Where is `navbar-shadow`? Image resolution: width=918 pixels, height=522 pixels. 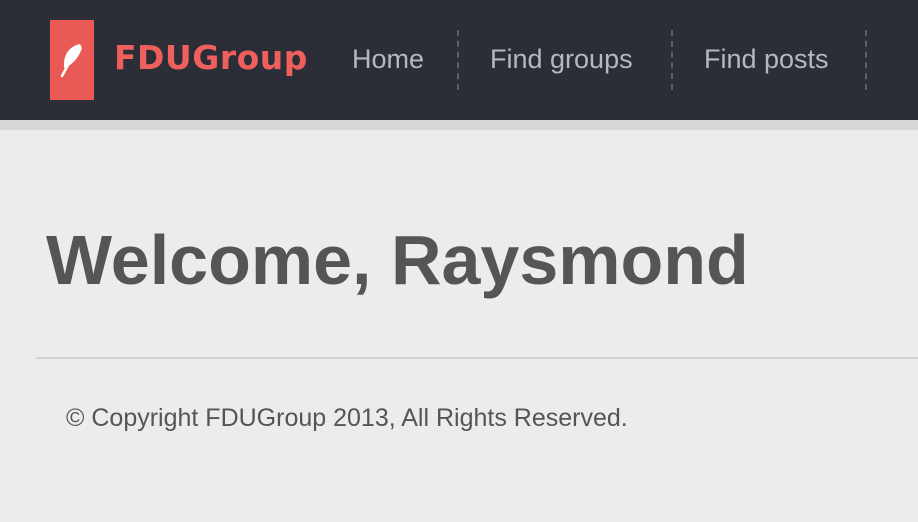 navbar-shadow is located at coordinates (459, 125).